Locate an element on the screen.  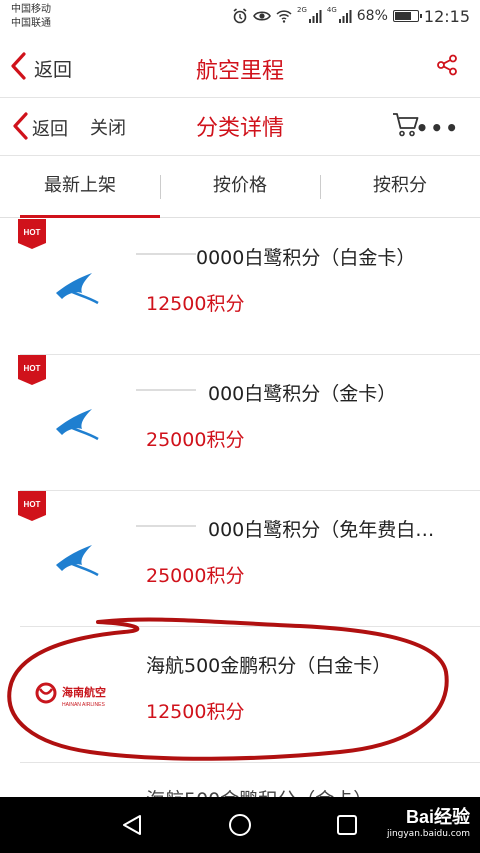
more-menu-button: ••• is located at coordinates (438, 128).